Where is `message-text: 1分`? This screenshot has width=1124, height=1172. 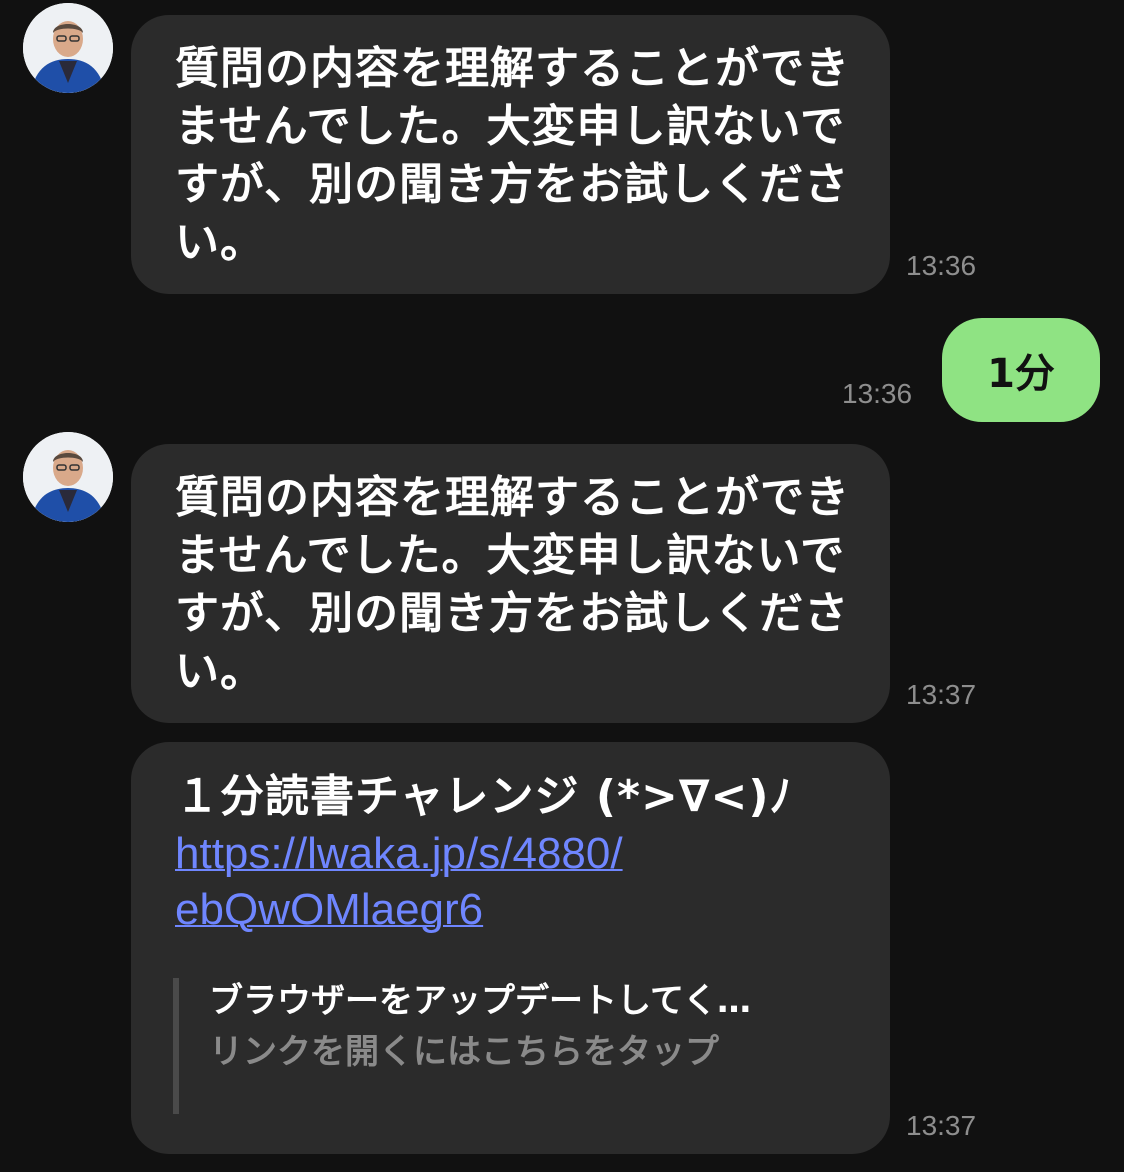 message-text: 1分 is located at coordinates (1021, 374).